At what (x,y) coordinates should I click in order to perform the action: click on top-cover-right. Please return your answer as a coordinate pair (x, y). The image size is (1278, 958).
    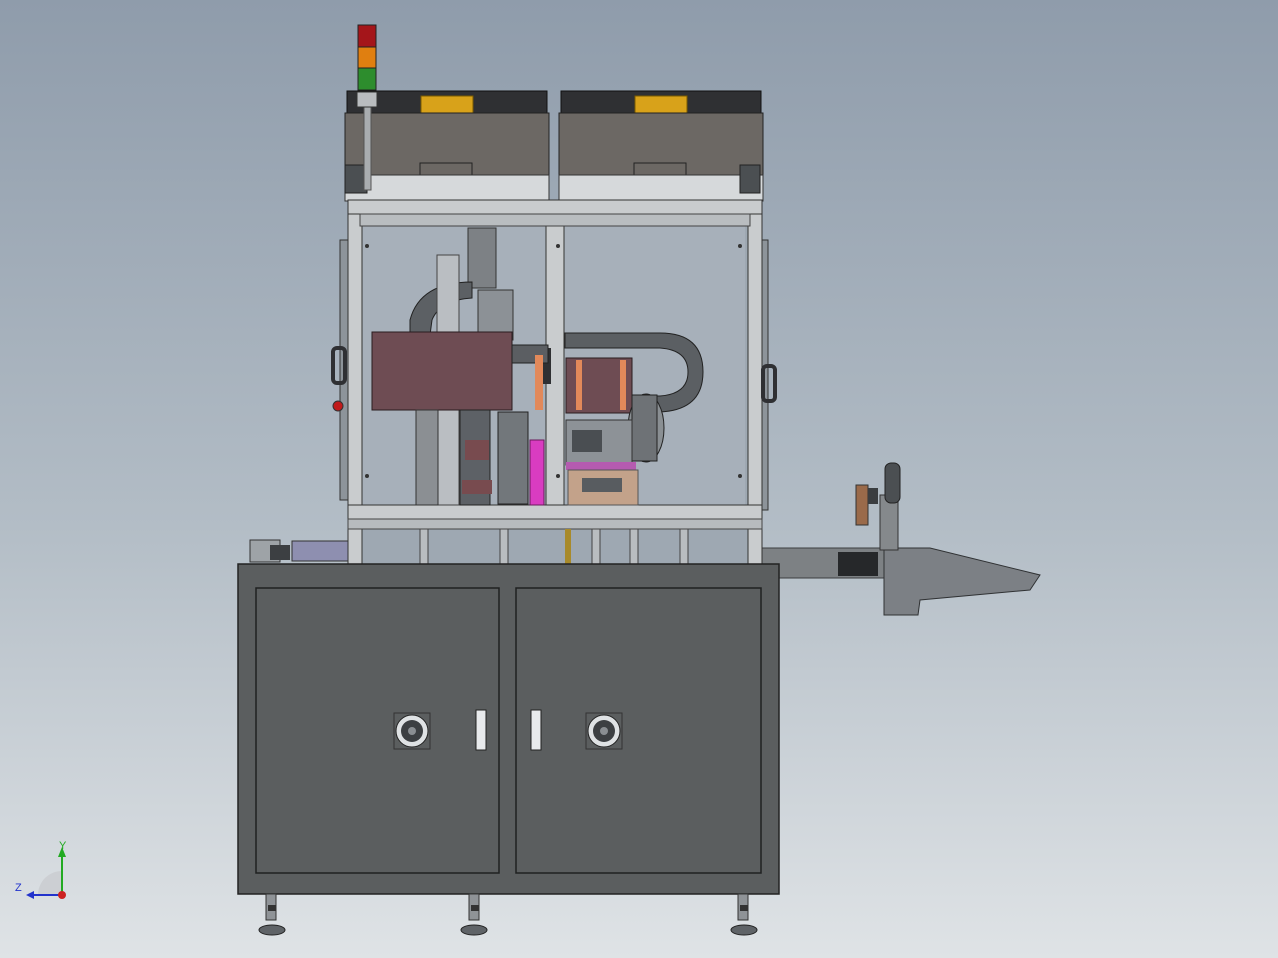
    Looking at the image, I should click on (661, 146).